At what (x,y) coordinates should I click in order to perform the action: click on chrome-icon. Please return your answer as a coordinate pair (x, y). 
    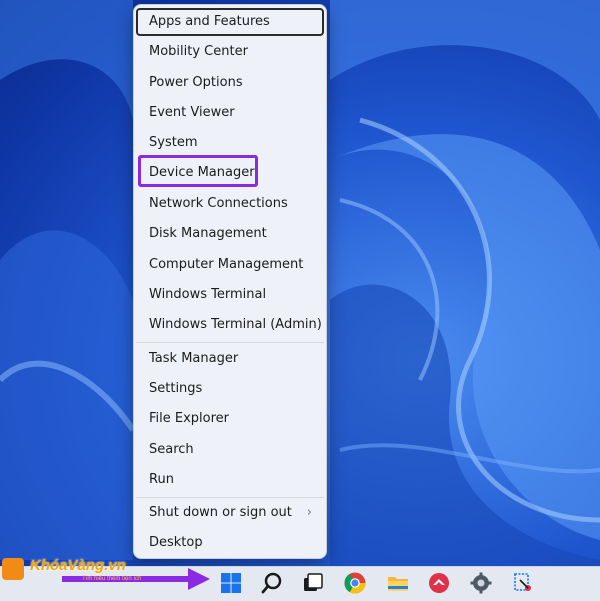
    Looking at the image, I should click on (355, 583).